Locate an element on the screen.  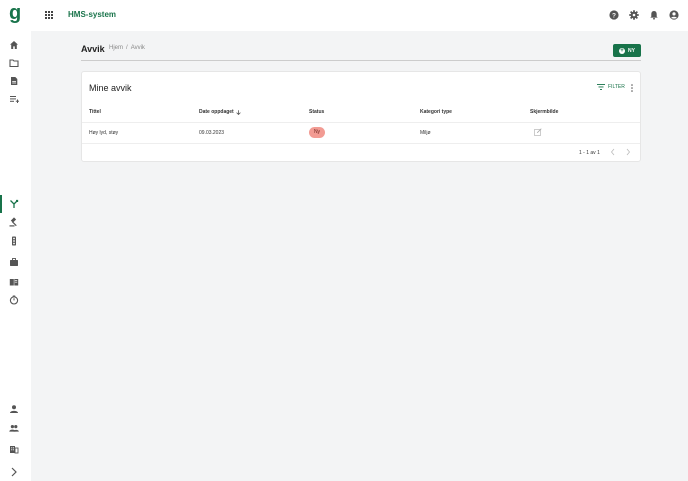
help-icon: ? is located at coordinates (614, 15).